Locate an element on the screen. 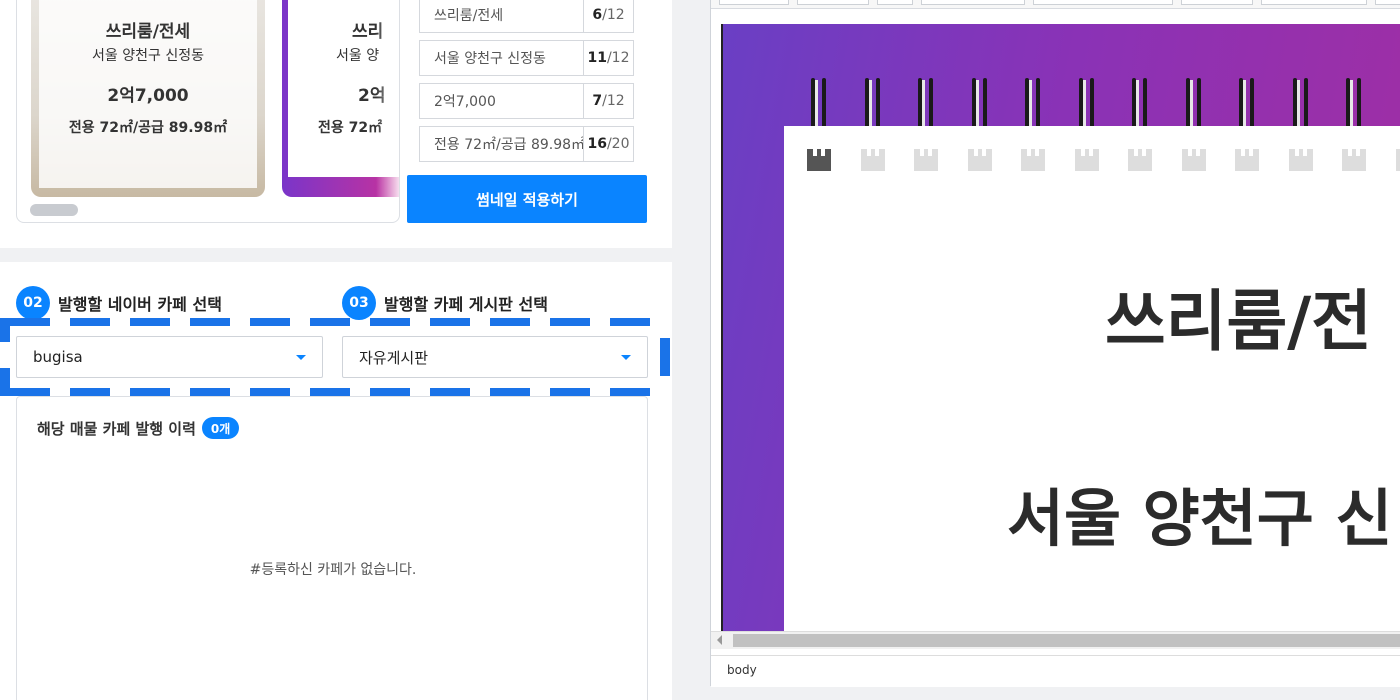  carousel-scrollbar is located at coordinates (54, 210).